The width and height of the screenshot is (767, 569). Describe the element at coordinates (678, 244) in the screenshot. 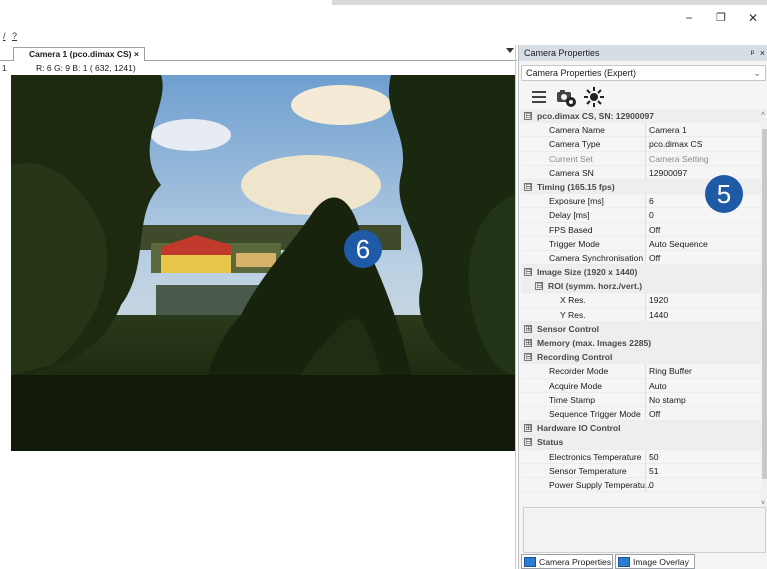

I see `property-value: Auto Sequence` at that location.